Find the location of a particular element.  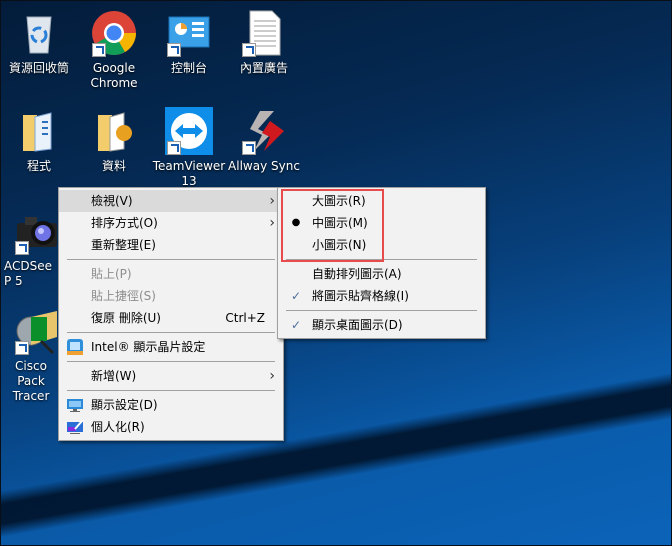

menu-item-refresh: 重新整理(E) is located at coordinates (171, 245).